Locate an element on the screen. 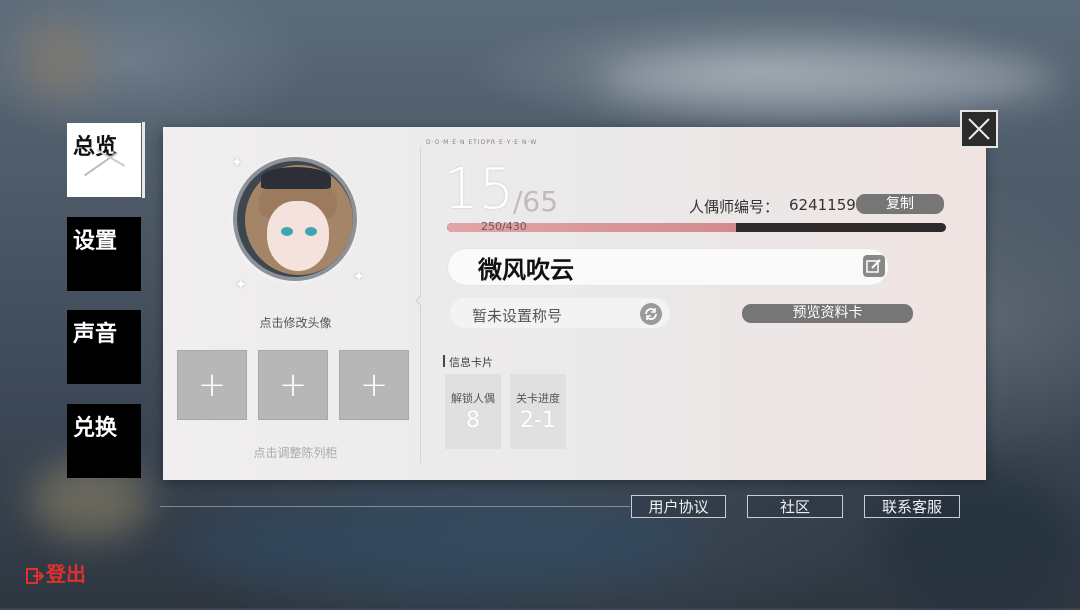 The height and width of the screenshot is (610, 1080). exp-text: 250/430 is located at coordinates (504, 226).